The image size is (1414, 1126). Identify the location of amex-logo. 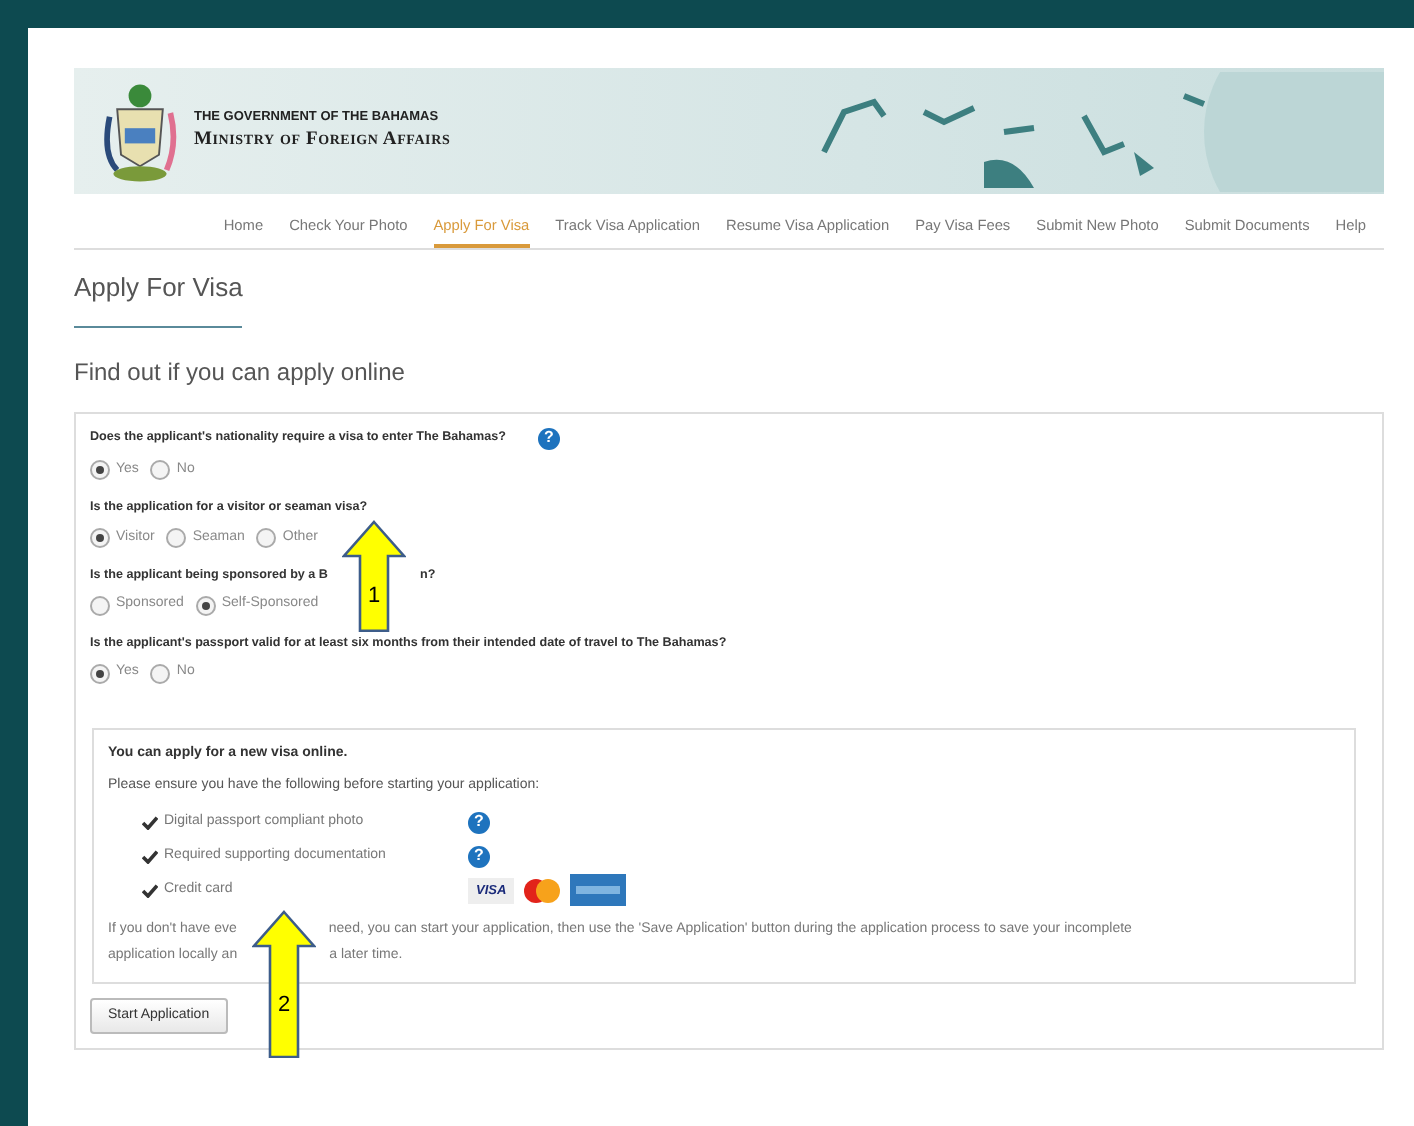
(598, 890).